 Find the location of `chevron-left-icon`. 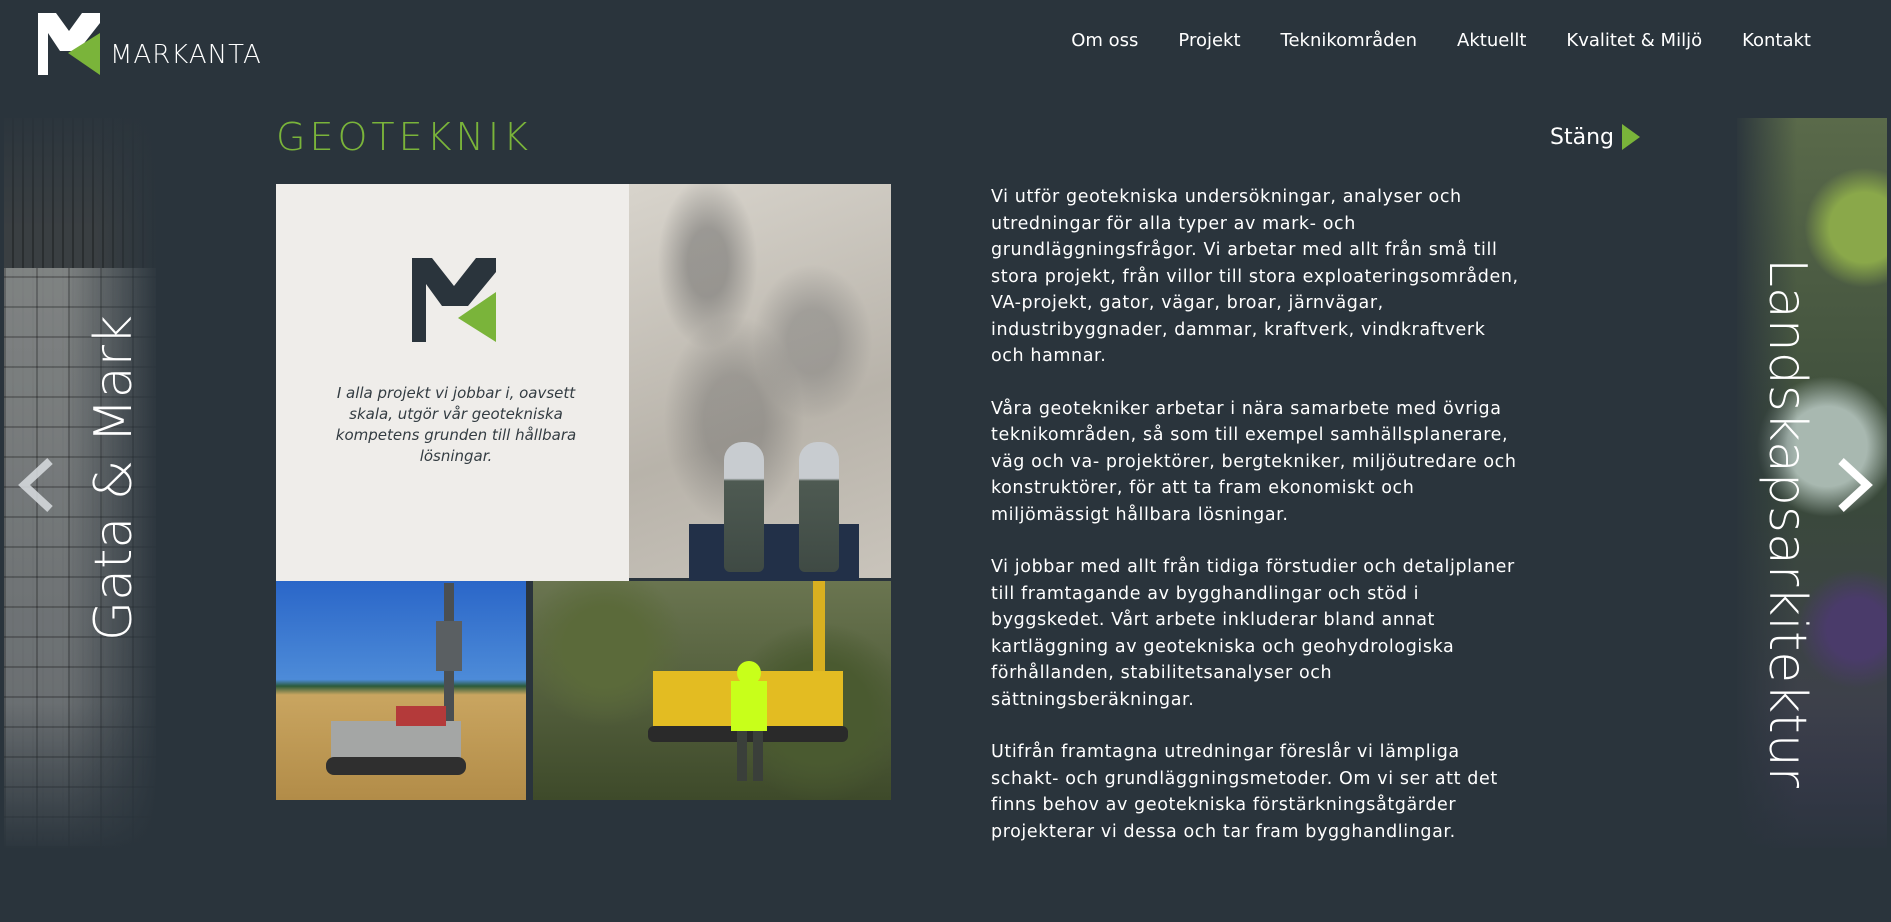

chevron-left-icon is located at coordinates (36, 485).